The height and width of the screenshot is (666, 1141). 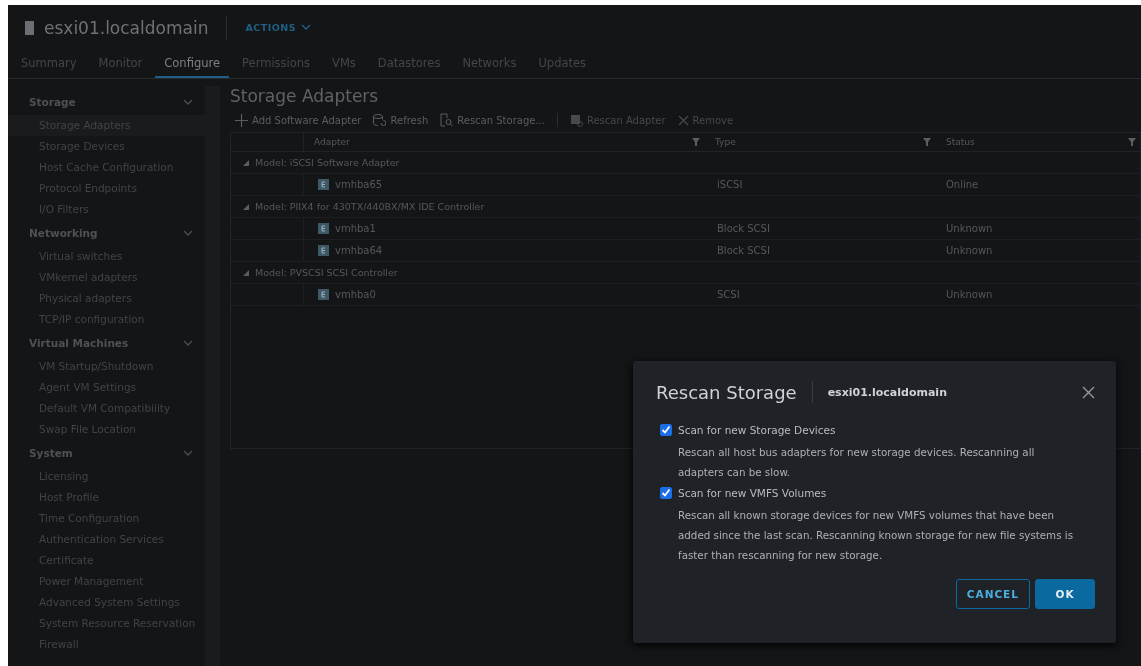 What do you see at coordinates (876, 535) in the screenshot?
I see `option-description: Rescan all known storage devices for new VMFS volumes that have been added since the last scan. Rescanning known storage for new file systems is faster than rescanning for new storage.` at bounding box center [876, 535].